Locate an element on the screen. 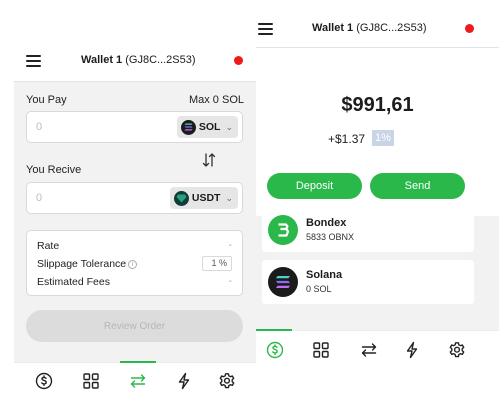 This screenshot has height=398, width=499. info-icon: i is located at coordinates (133, 264).